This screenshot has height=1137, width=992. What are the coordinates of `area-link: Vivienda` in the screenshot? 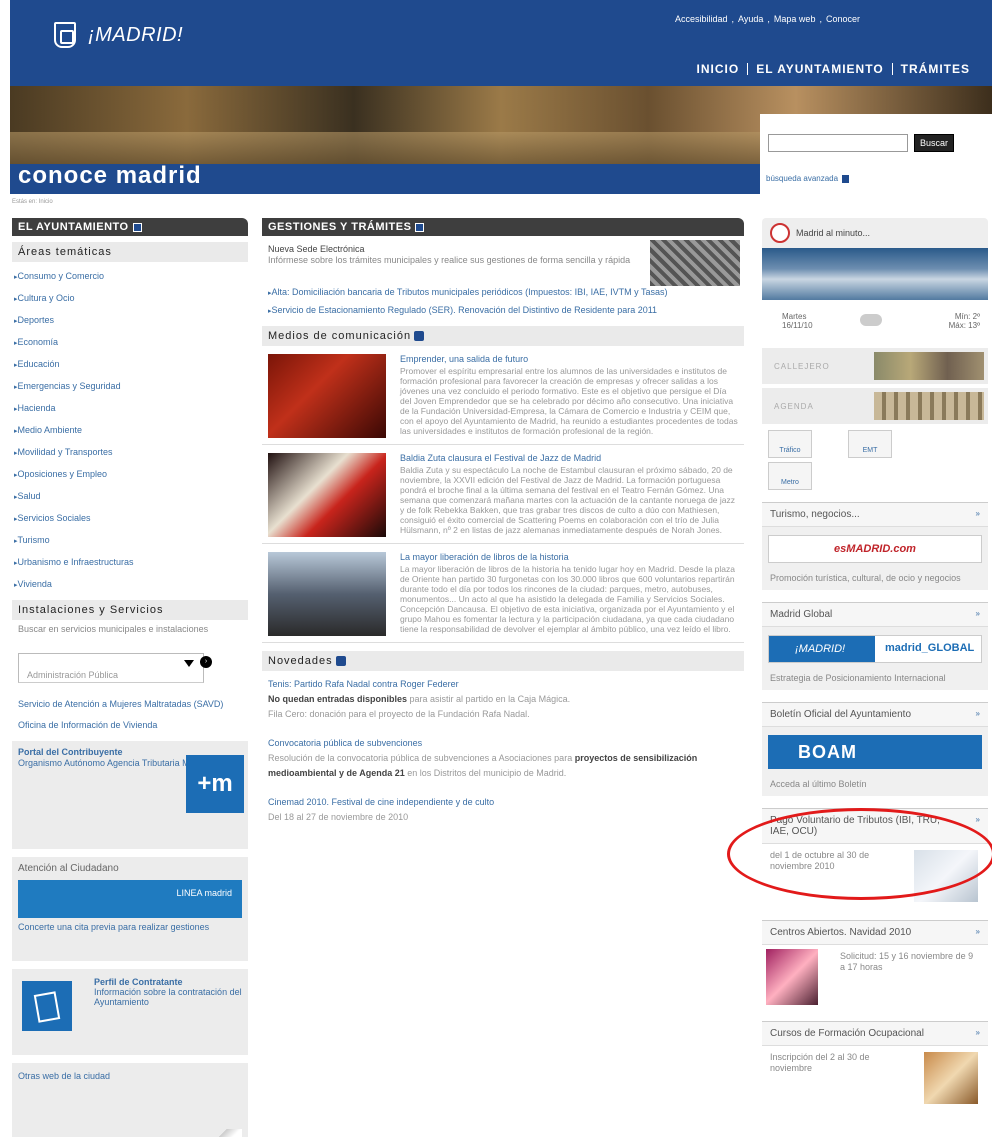 It's located at (130, 585).